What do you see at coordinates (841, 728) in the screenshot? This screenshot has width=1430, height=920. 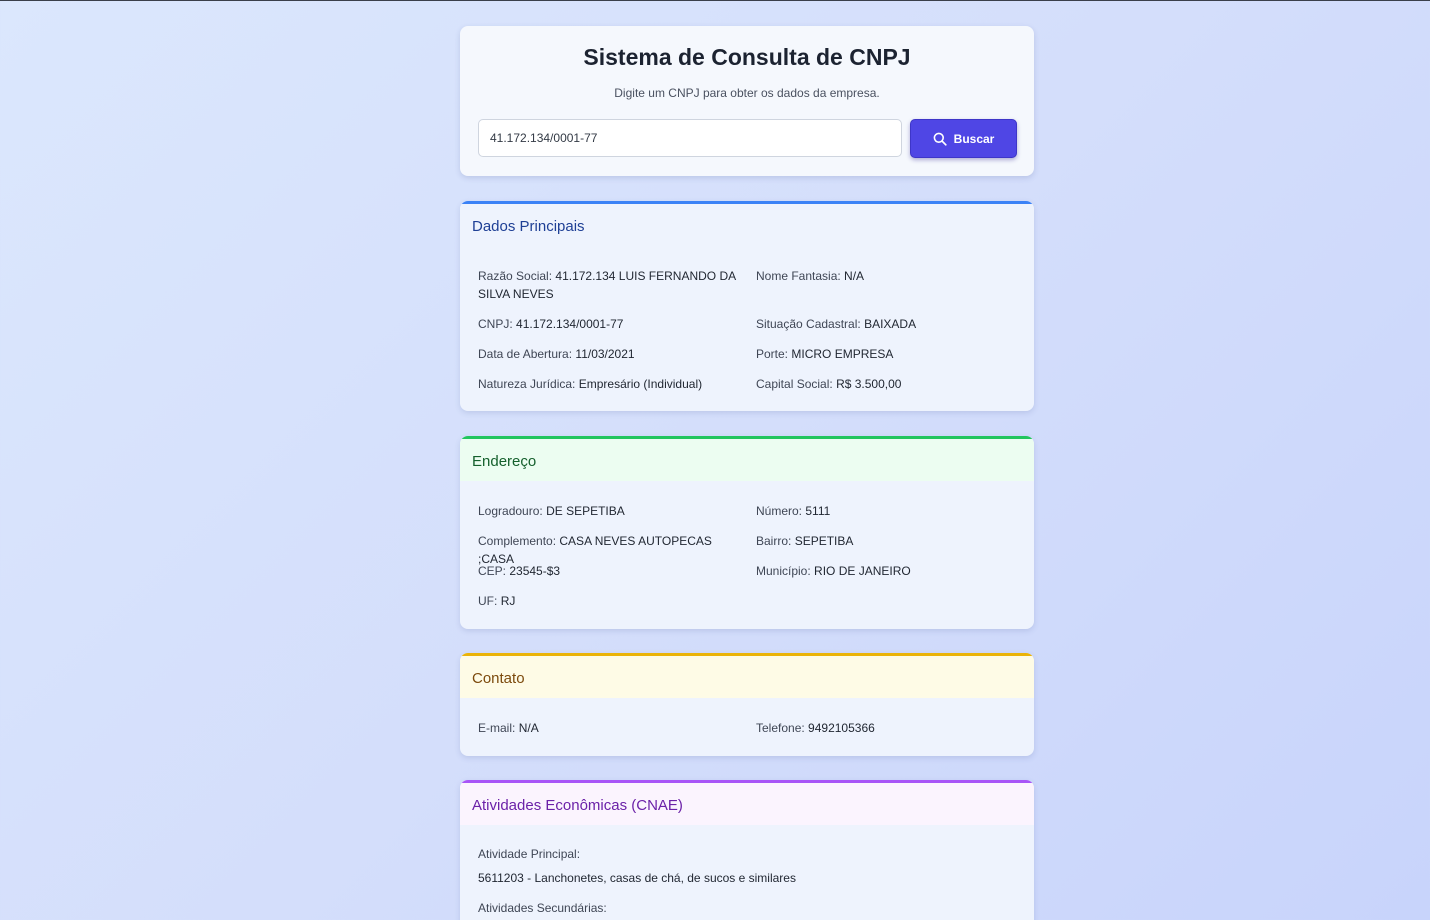 I see `telefone-value: 9492105366` at bounding box center [841, 728].